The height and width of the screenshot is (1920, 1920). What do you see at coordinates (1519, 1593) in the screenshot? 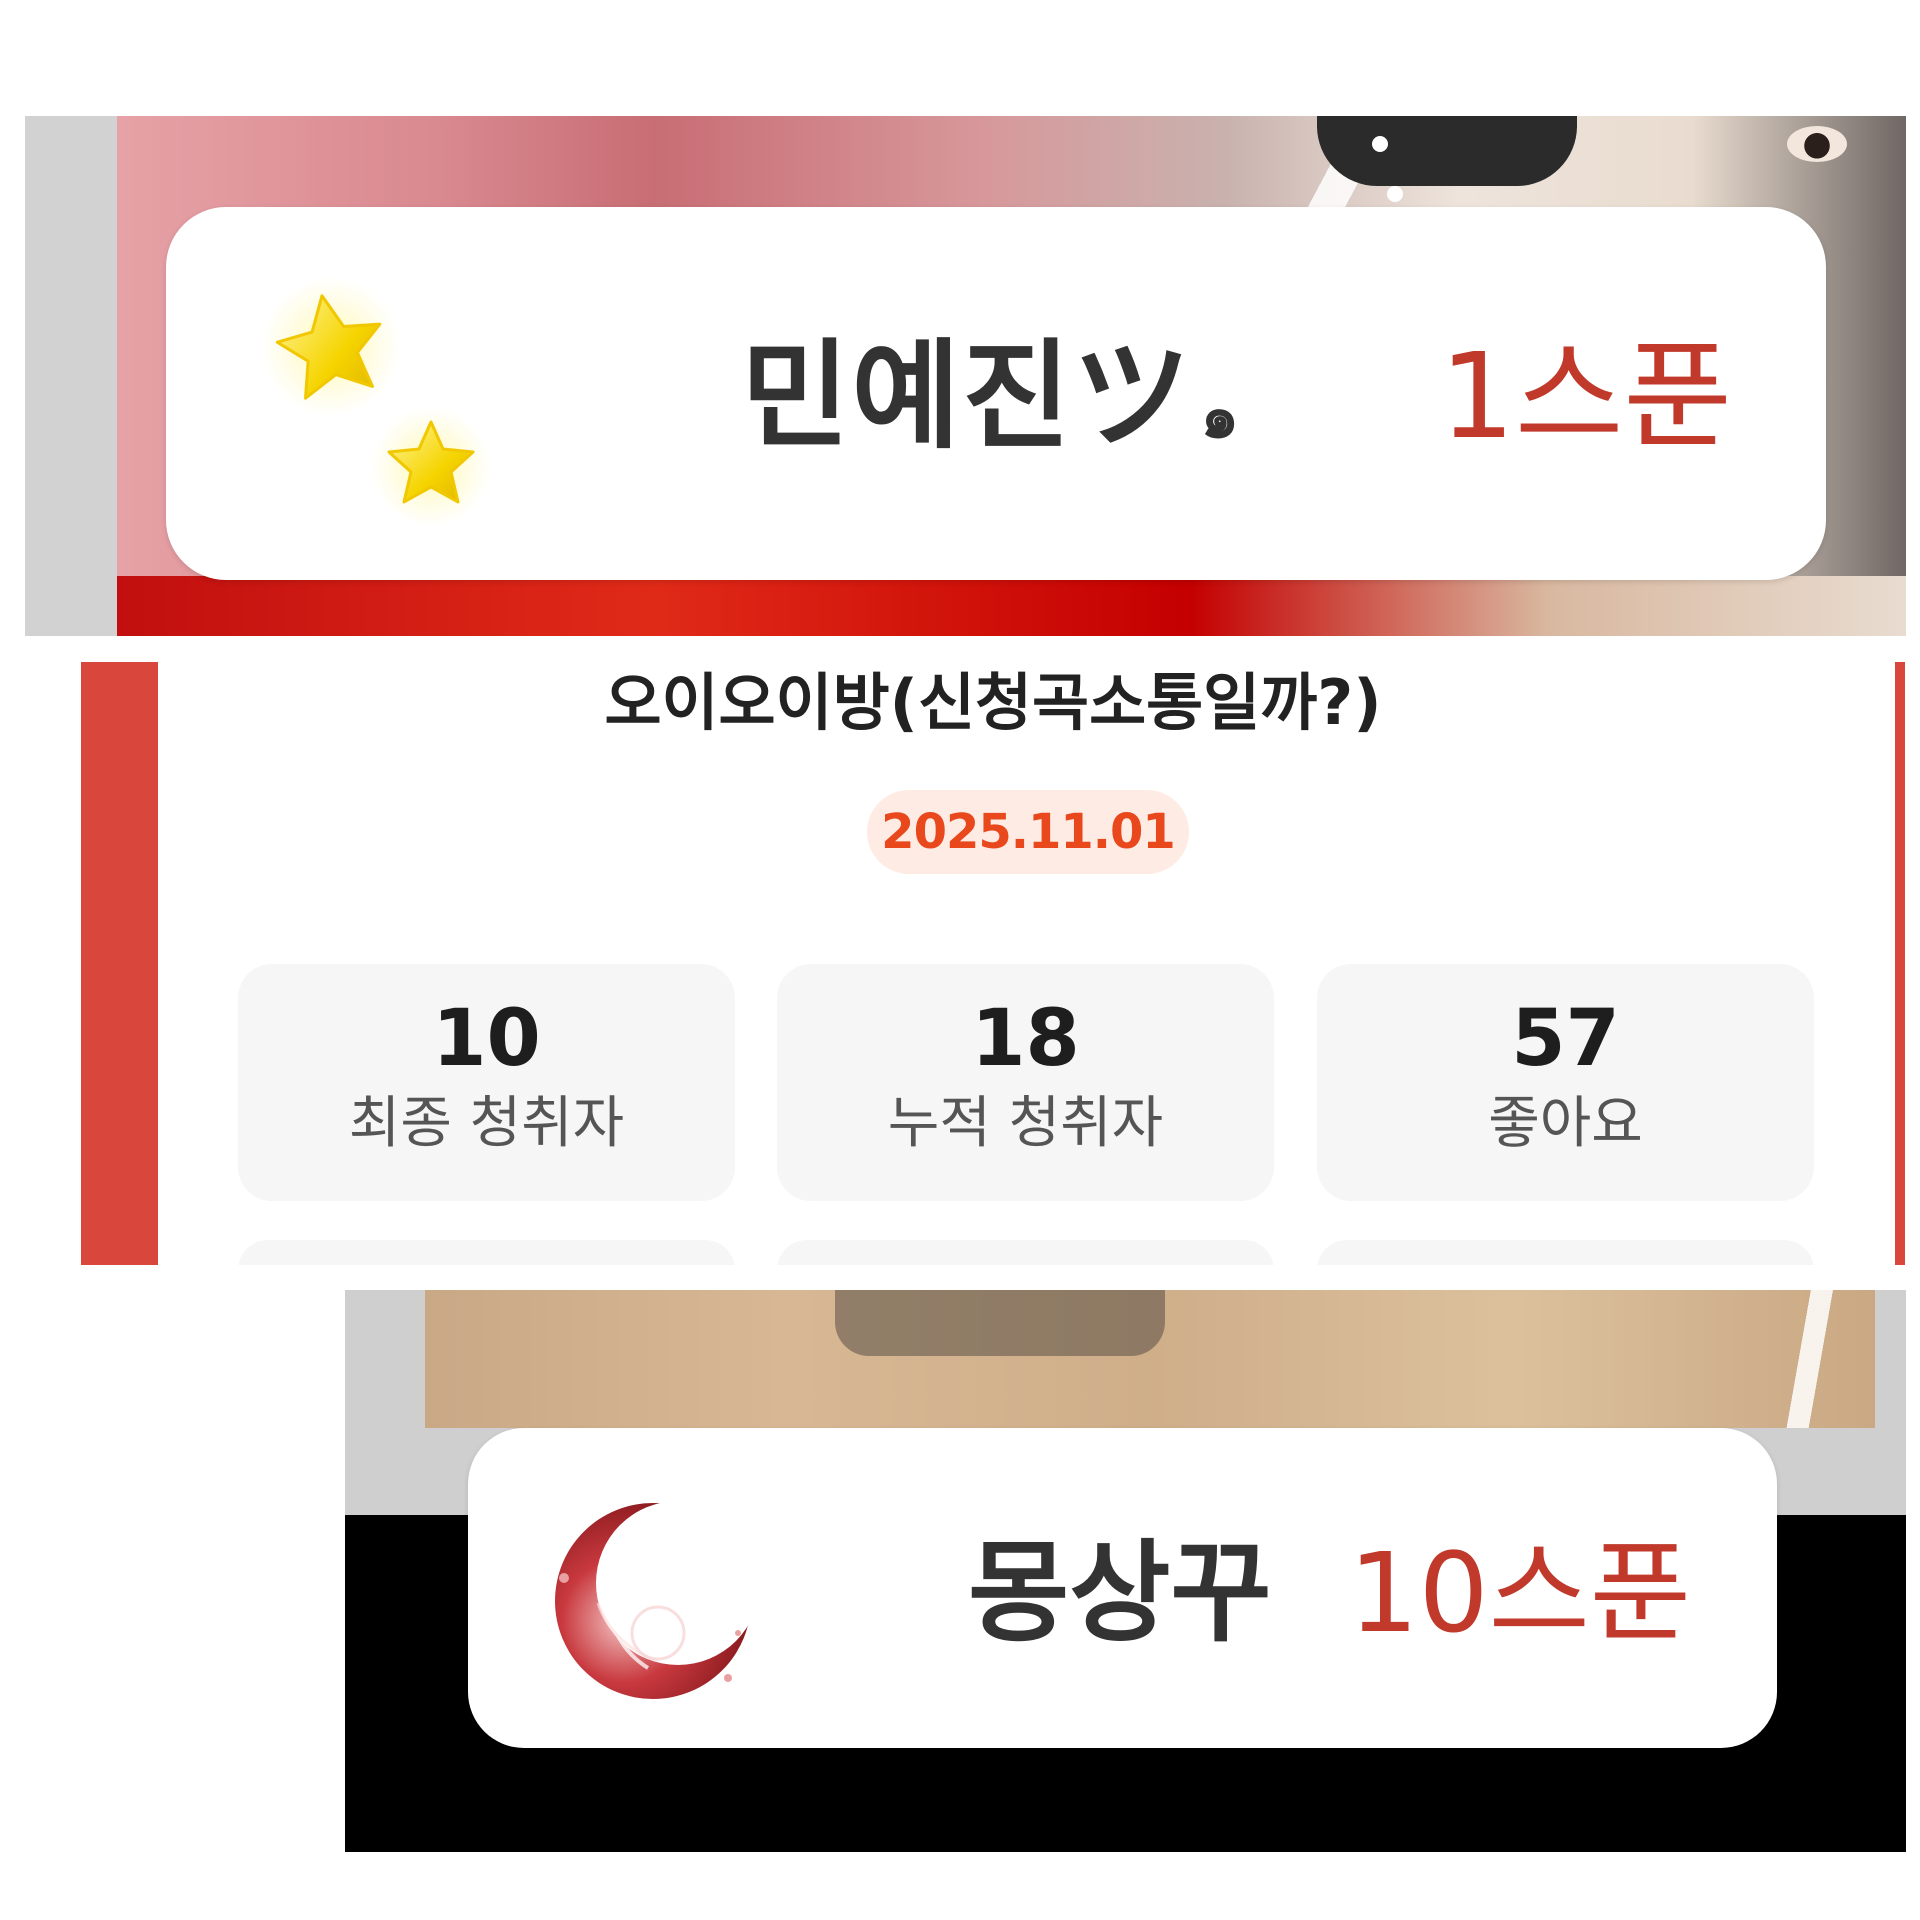
I see `spoon-amount: 10스푼` at bounding box center [1519, 1593].